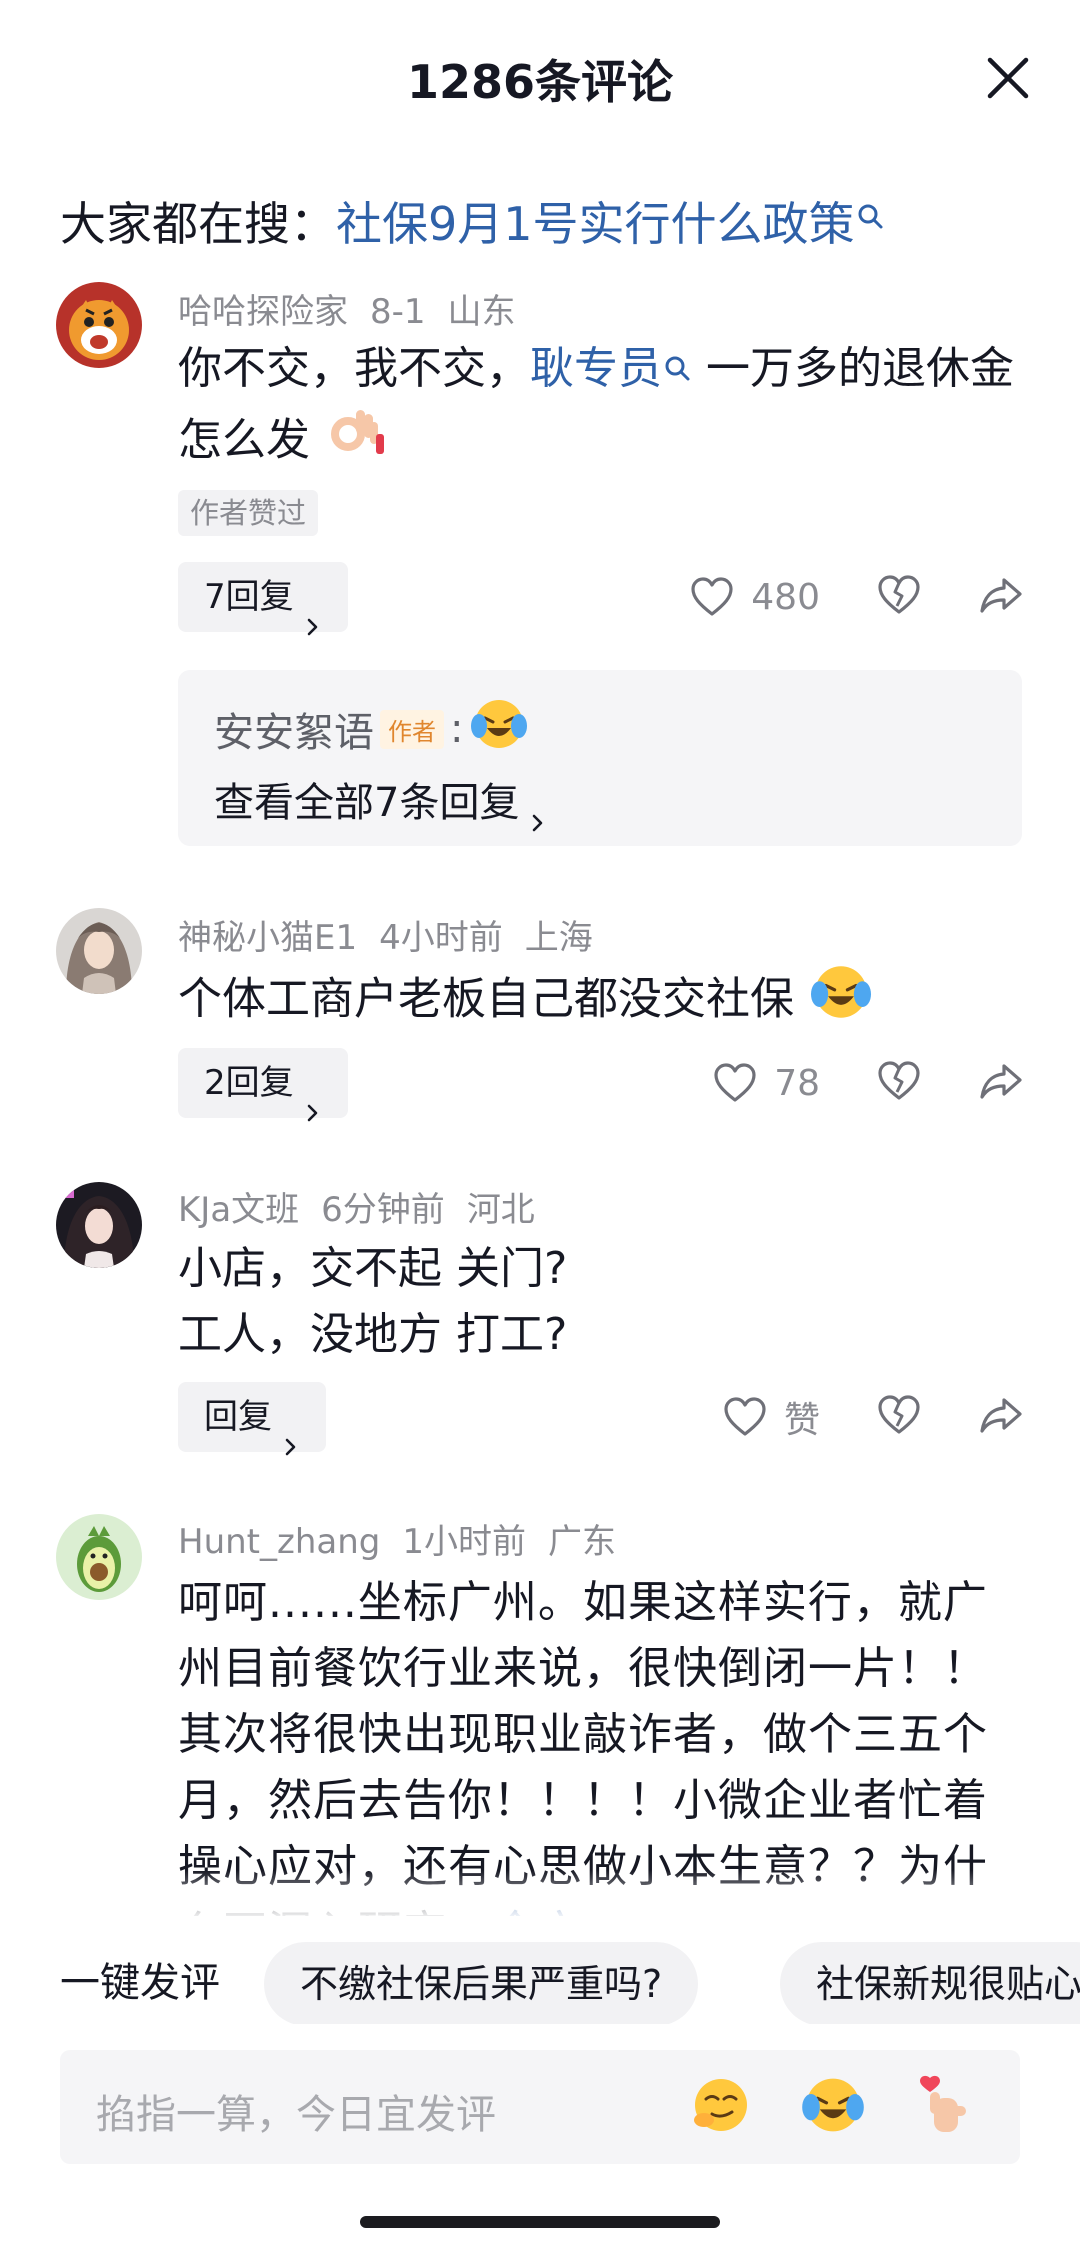 This screenshot has width=1080, height=2250. Describe the element at coordinates (540, 2107) in the screenshot. I see `comment-input: 掐指一算，今日宜发评` at that location.